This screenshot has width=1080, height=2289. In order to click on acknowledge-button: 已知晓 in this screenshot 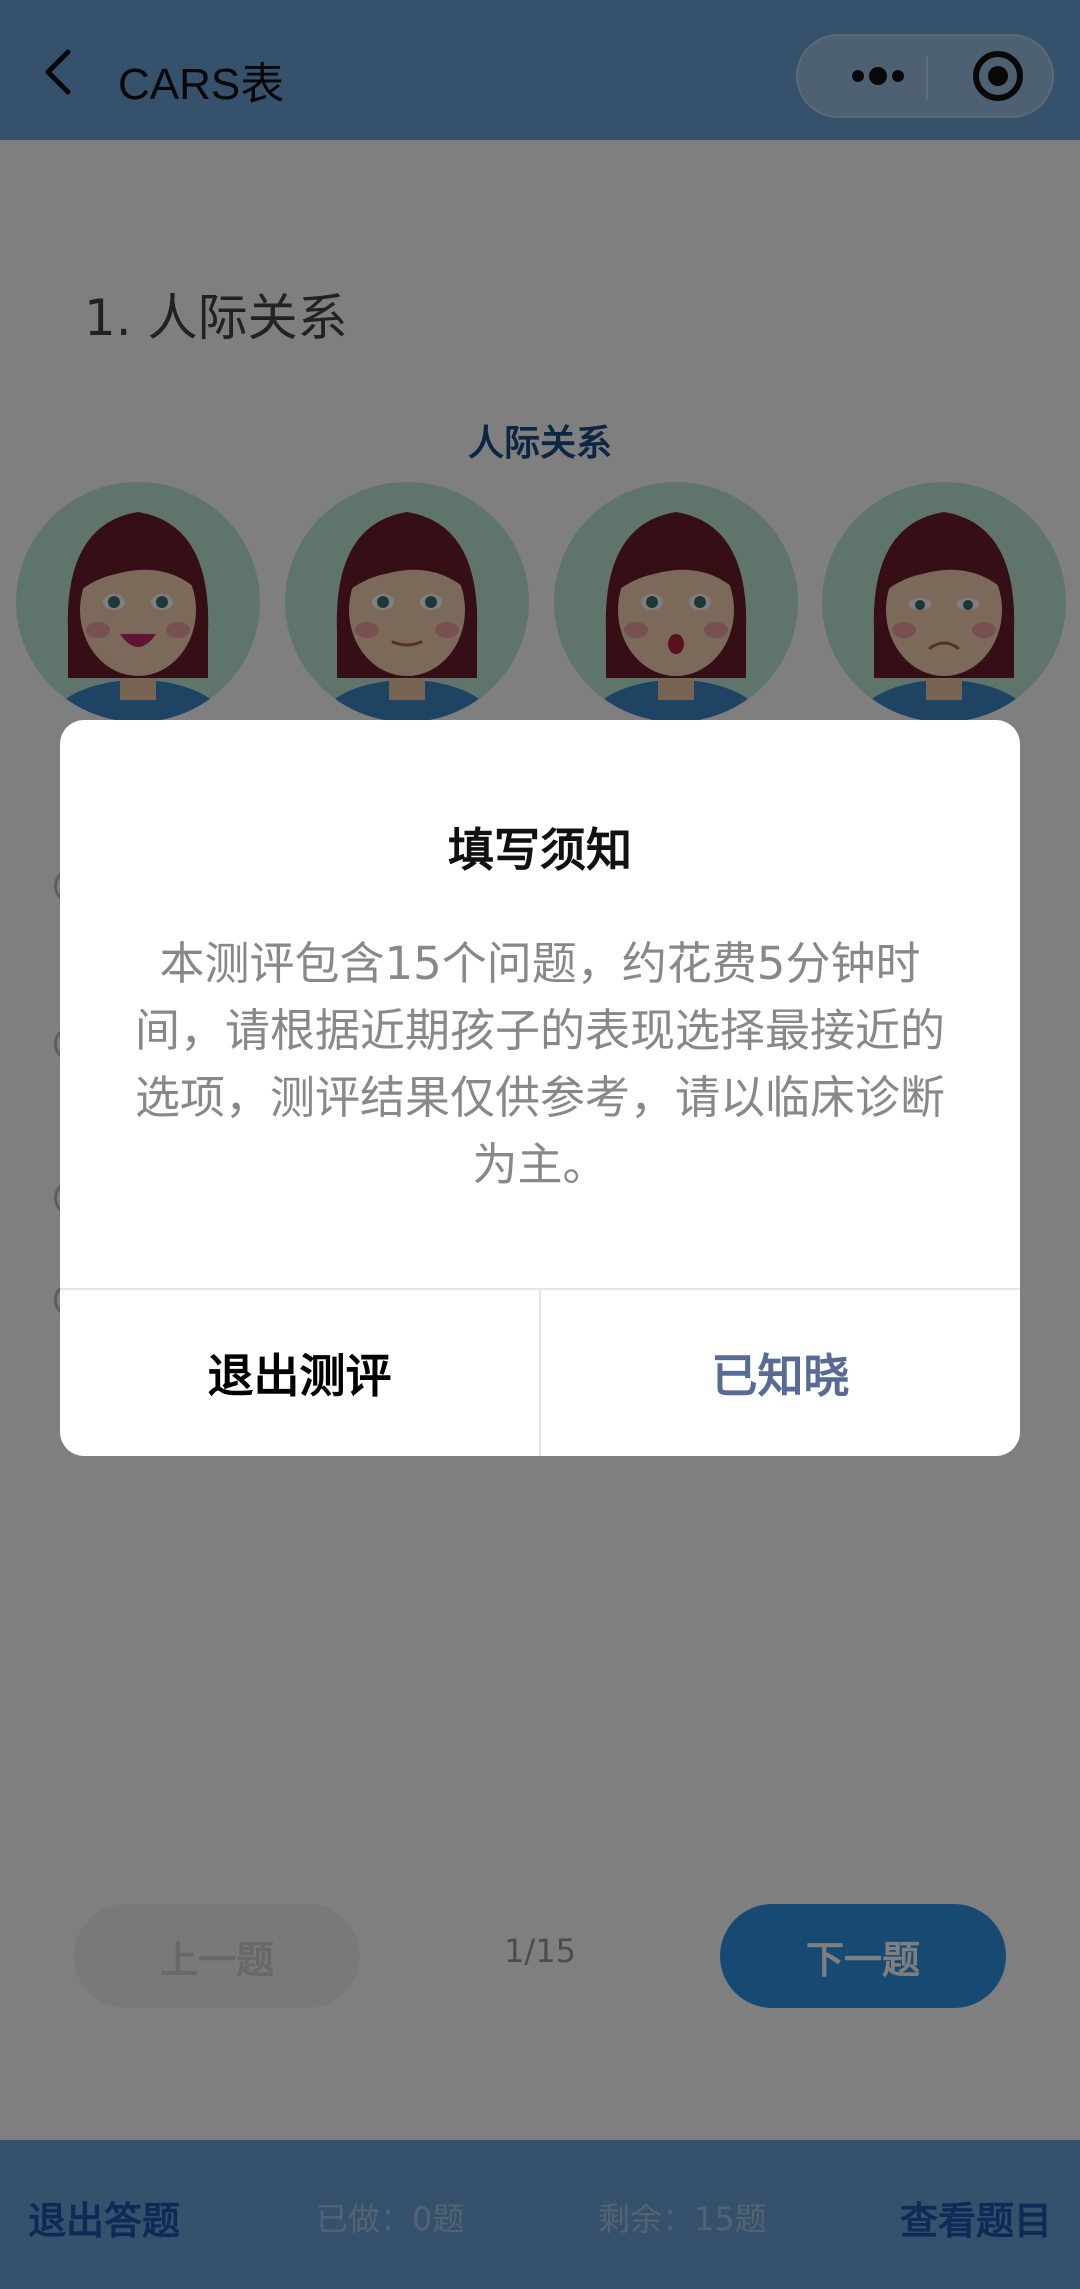, I will do `click(780, 1373)`.